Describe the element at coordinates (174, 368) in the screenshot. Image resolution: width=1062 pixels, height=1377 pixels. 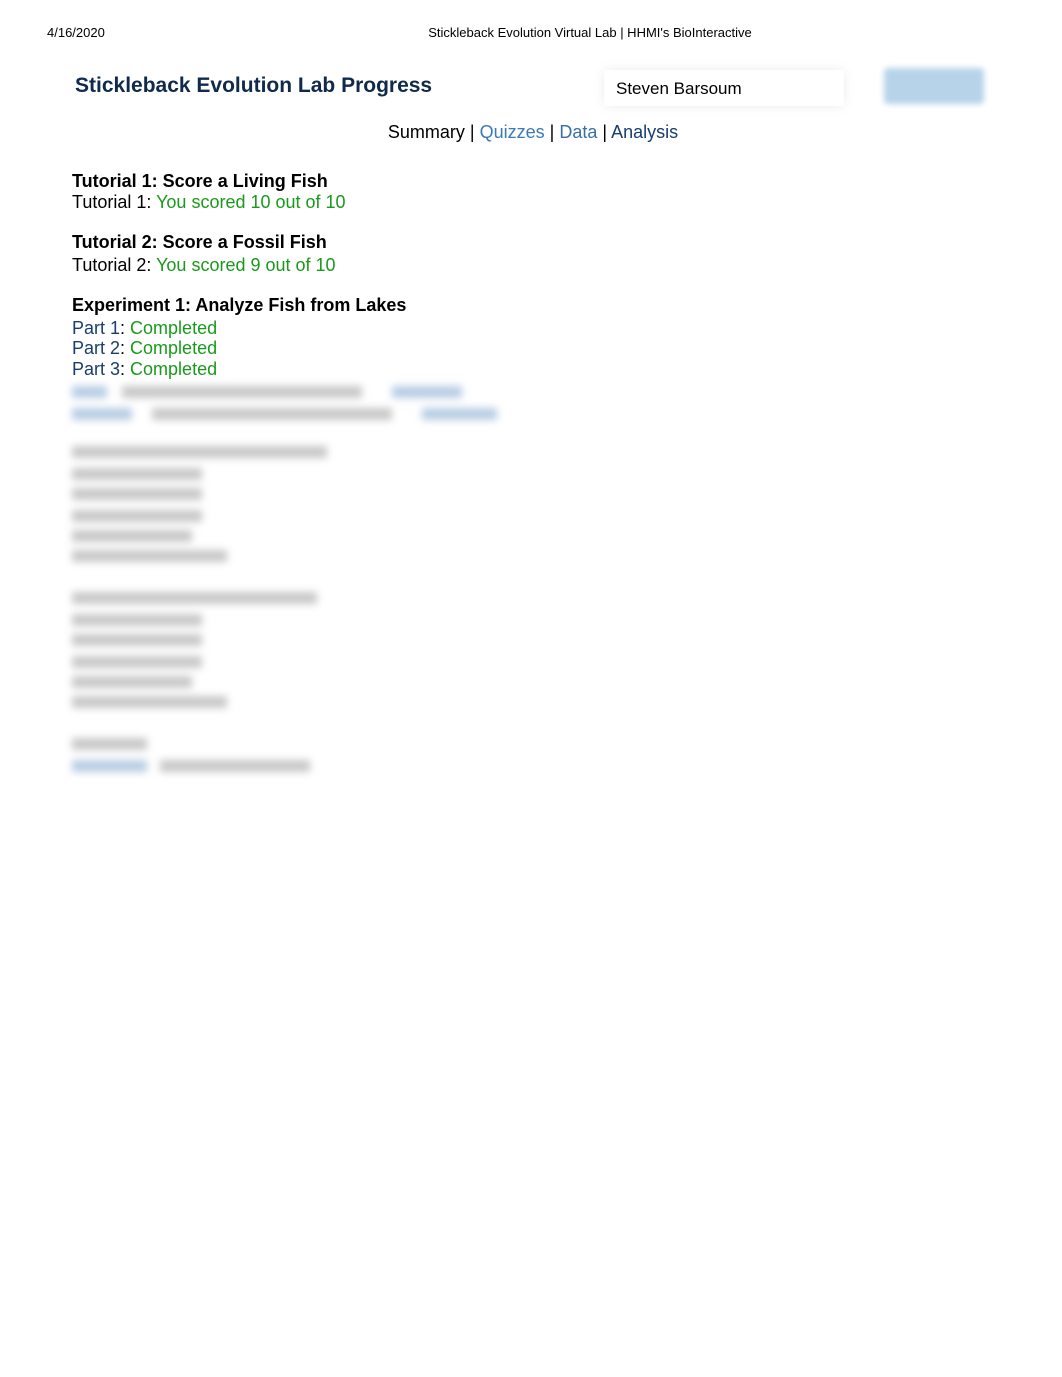
I see `part-3-status: Completed` at that location.